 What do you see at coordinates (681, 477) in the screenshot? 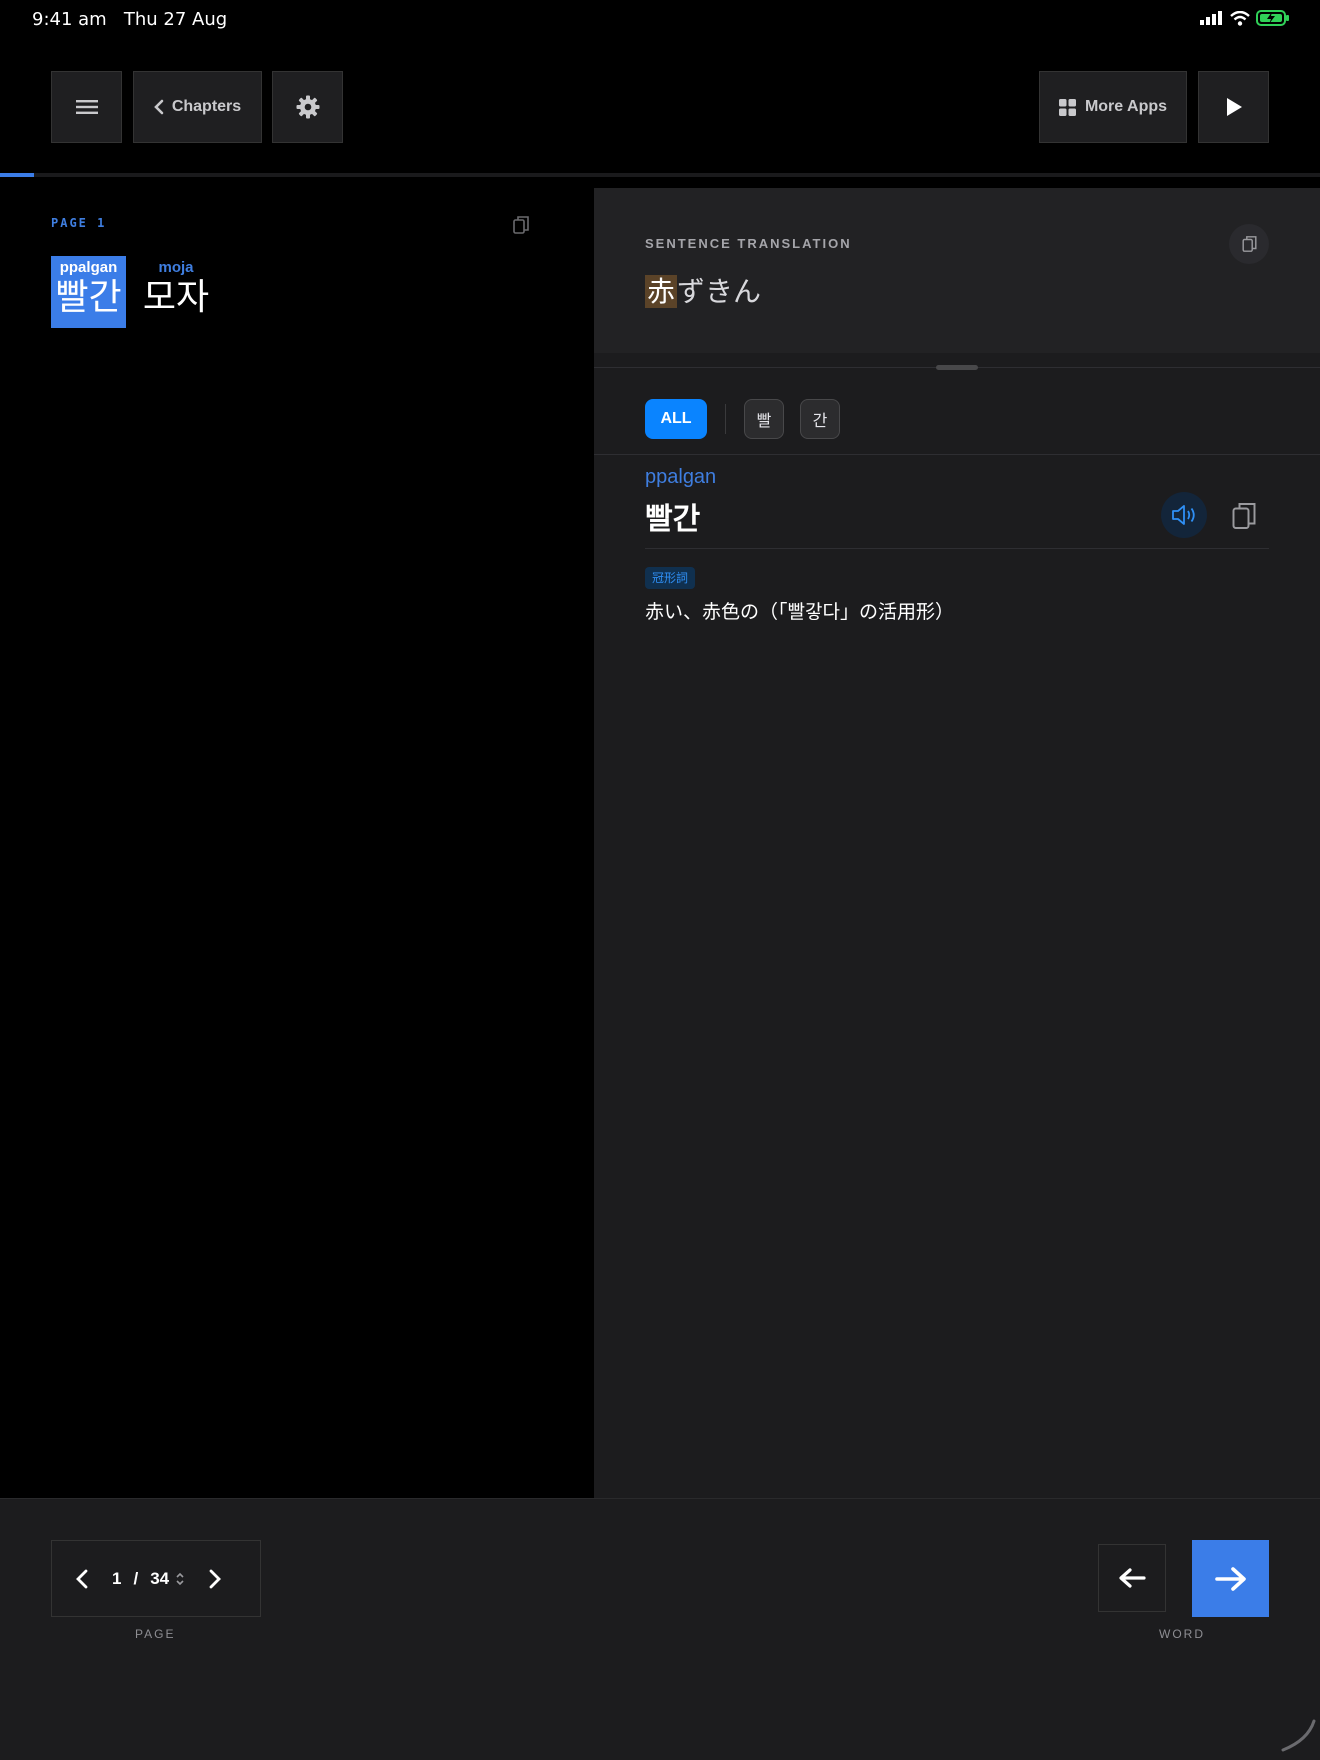
I see `entry-romanization: ppalgan` at bounding box center [681, 477].